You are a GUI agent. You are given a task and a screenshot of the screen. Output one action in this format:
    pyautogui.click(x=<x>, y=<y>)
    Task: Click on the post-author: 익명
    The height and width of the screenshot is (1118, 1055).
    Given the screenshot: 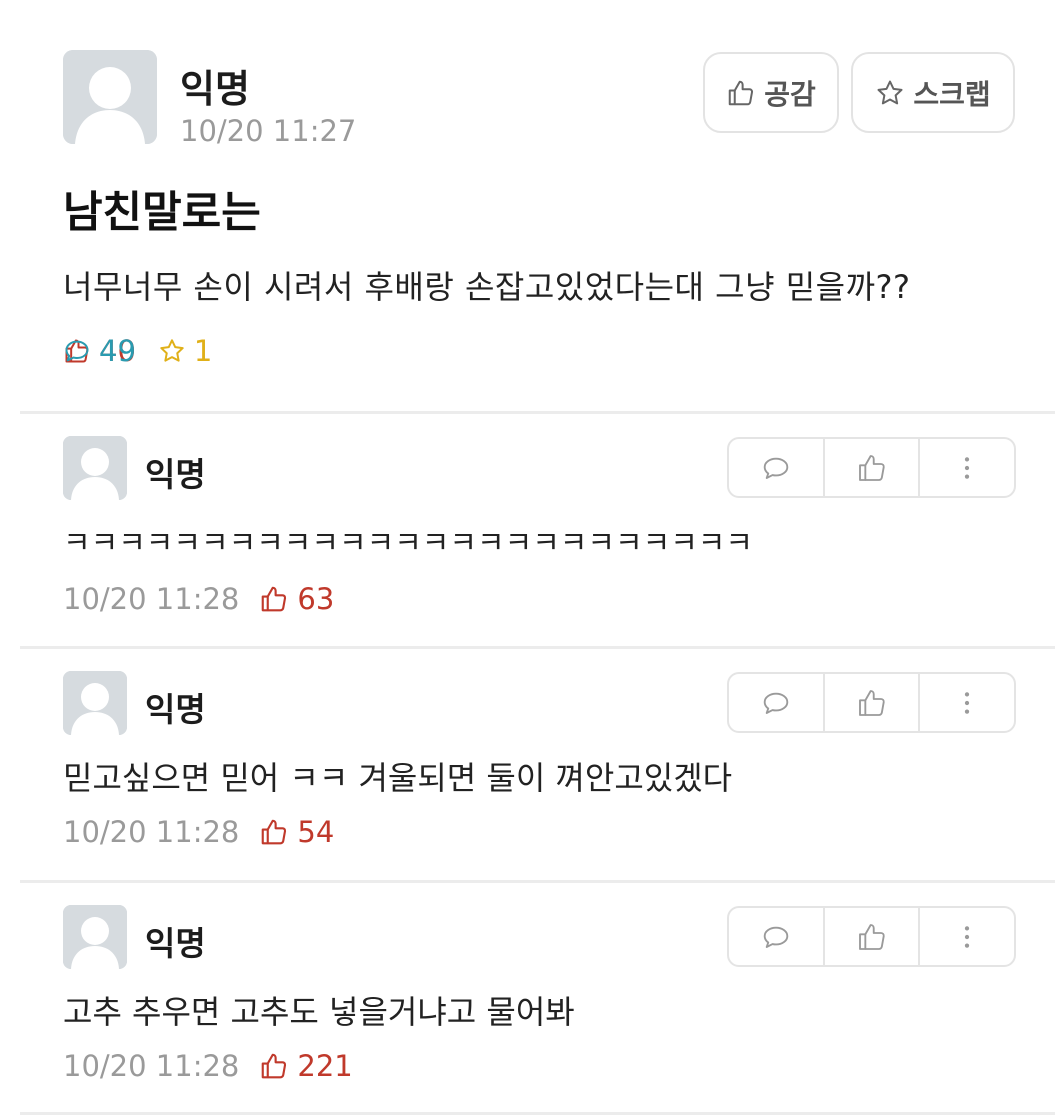 What is the action you would take?
    pyautogui.click(x=215, y=89)
    